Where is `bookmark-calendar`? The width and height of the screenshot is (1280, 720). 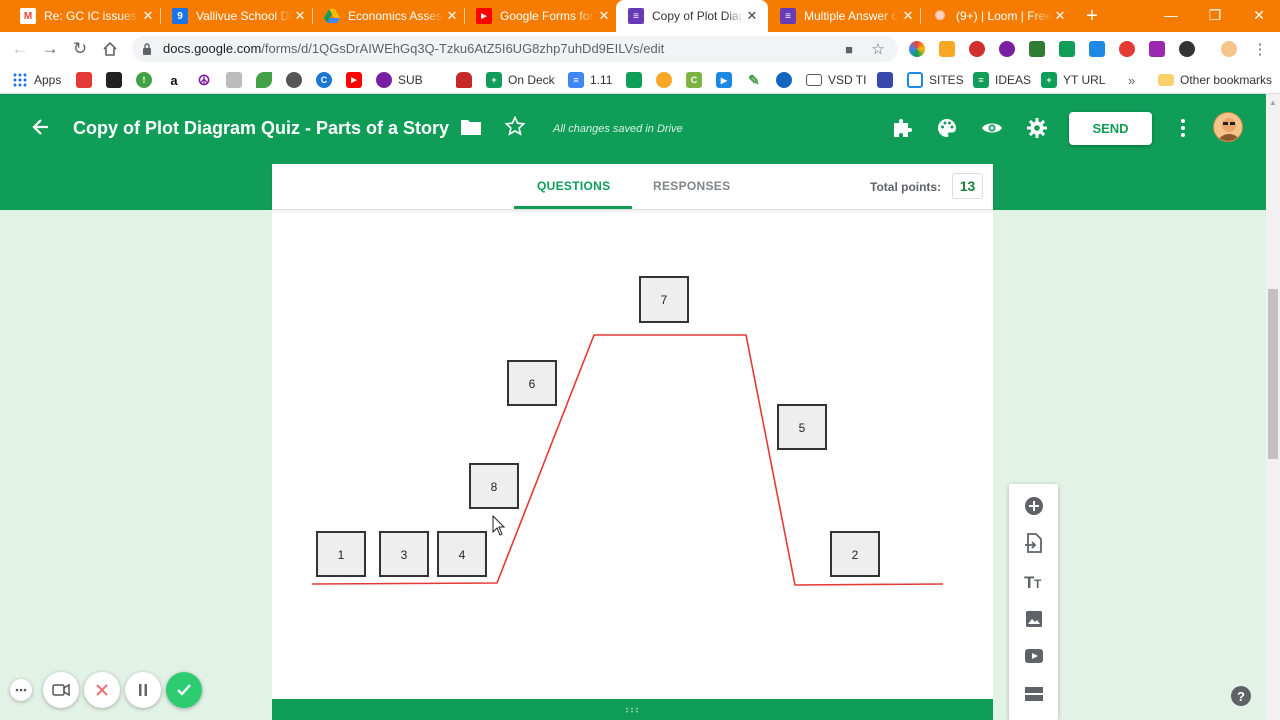
bookmark-calendar is located at coordinates (885, 80).